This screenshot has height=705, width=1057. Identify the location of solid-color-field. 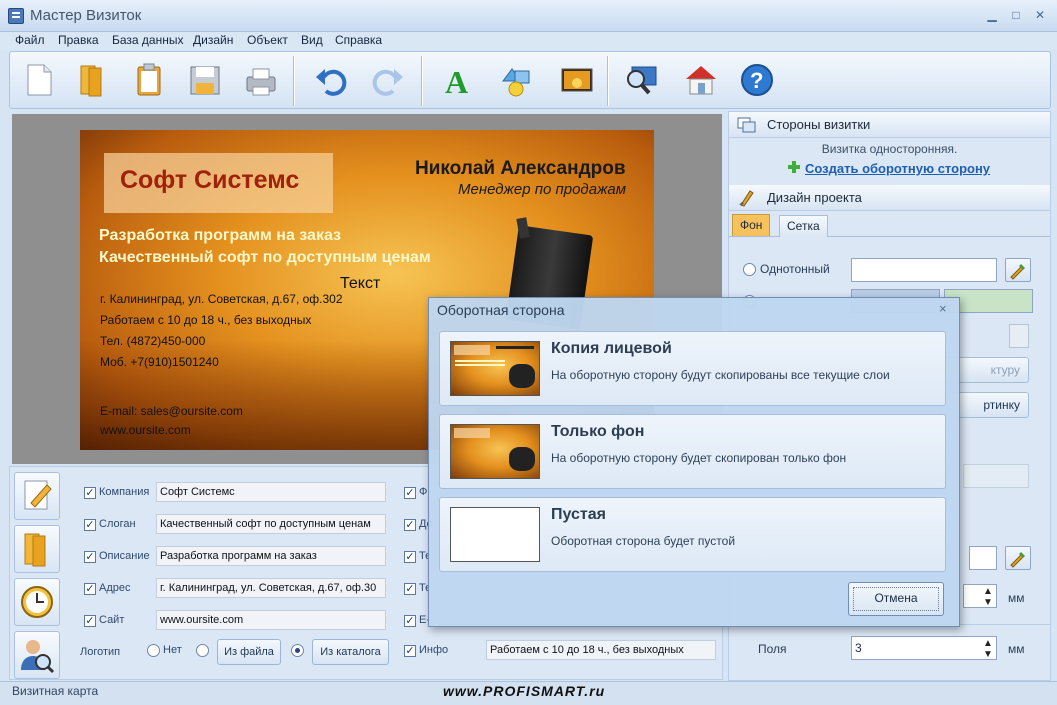
(924, 270).